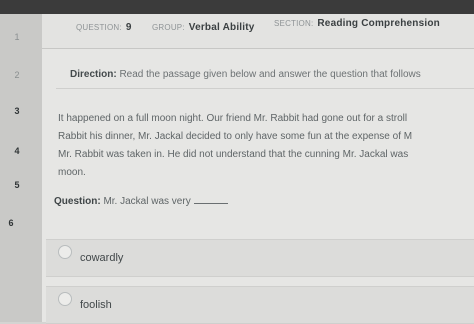  What do you see at coordinates (104, 27) in the screenshot?
I see `question-meta: QUESTION: 9` at bounding box center [104, 27].